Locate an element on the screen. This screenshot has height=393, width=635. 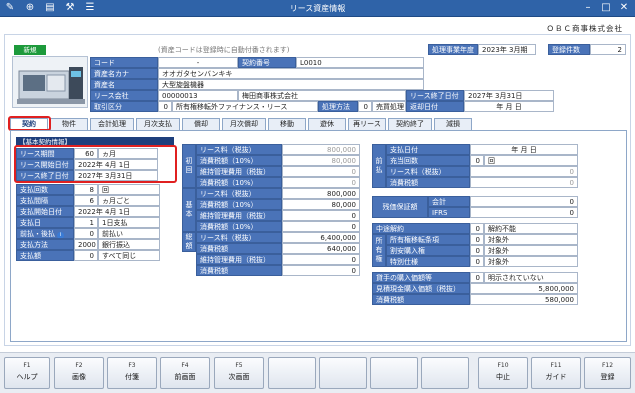
name-label: 資産名 is located at coordinates (124, 84).